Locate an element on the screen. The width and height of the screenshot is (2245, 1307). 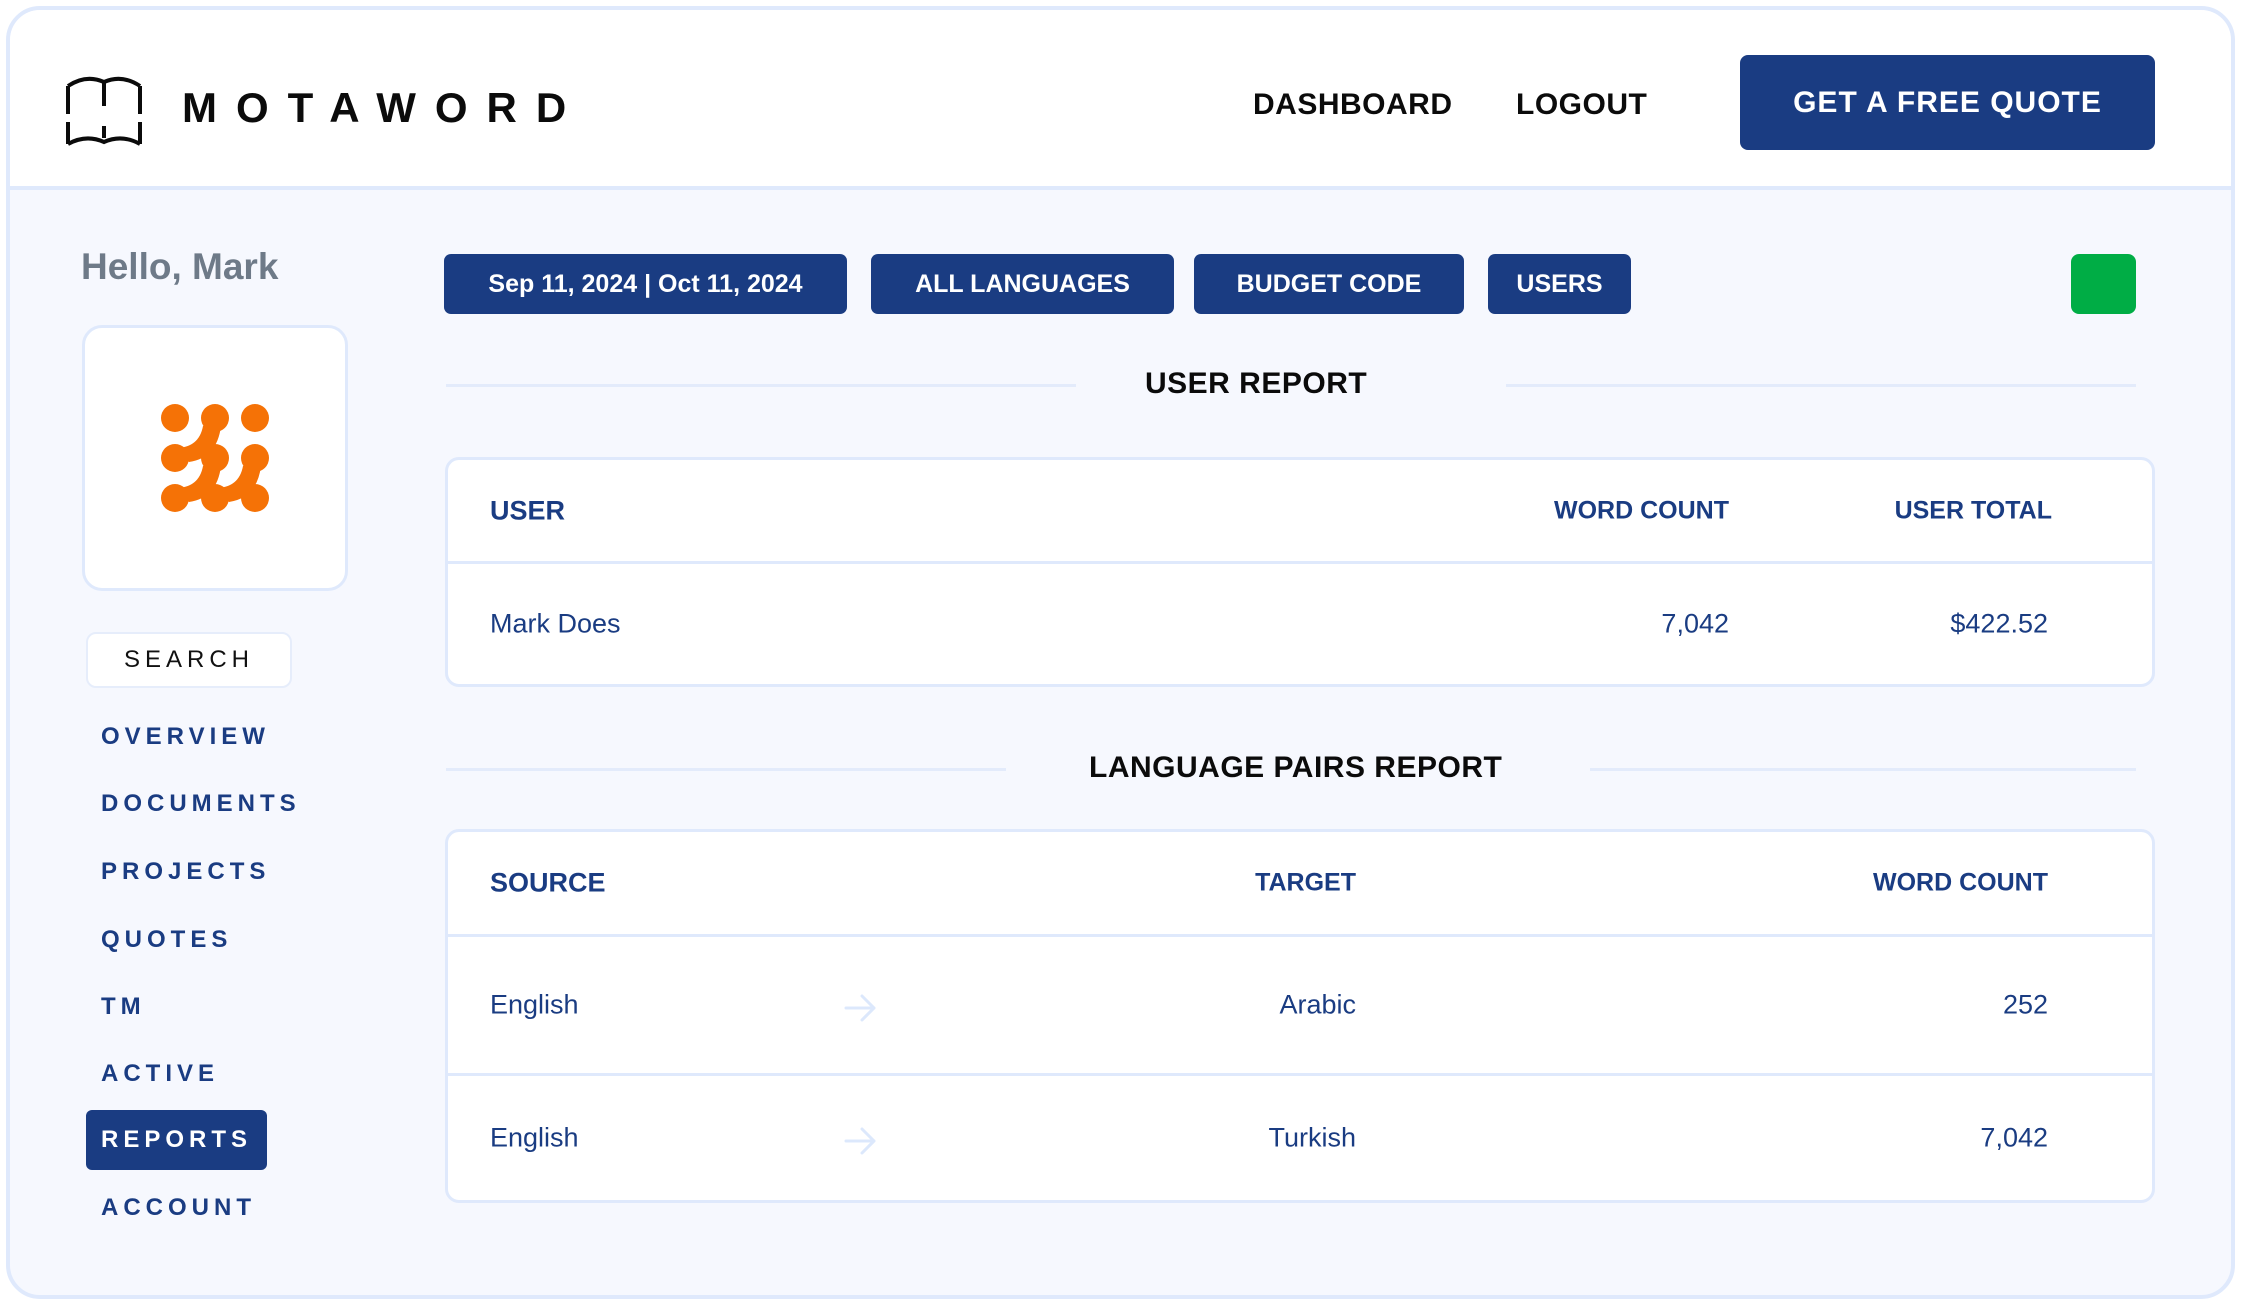
date-range-filter: Sep 11, 2024 | Oct 11, 2024 is located at coordinates (645, 284).